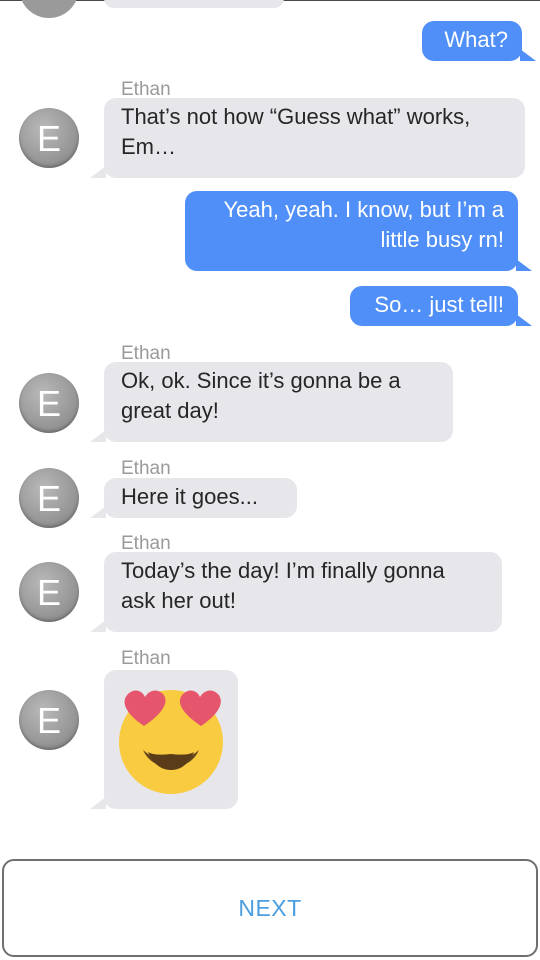 This screenshot has height=960, width=540. What do you see at coordinates (171, 742) in the screenshot?
I see `heart-eyes-emoji-icon` at bounding box center [171, 742].